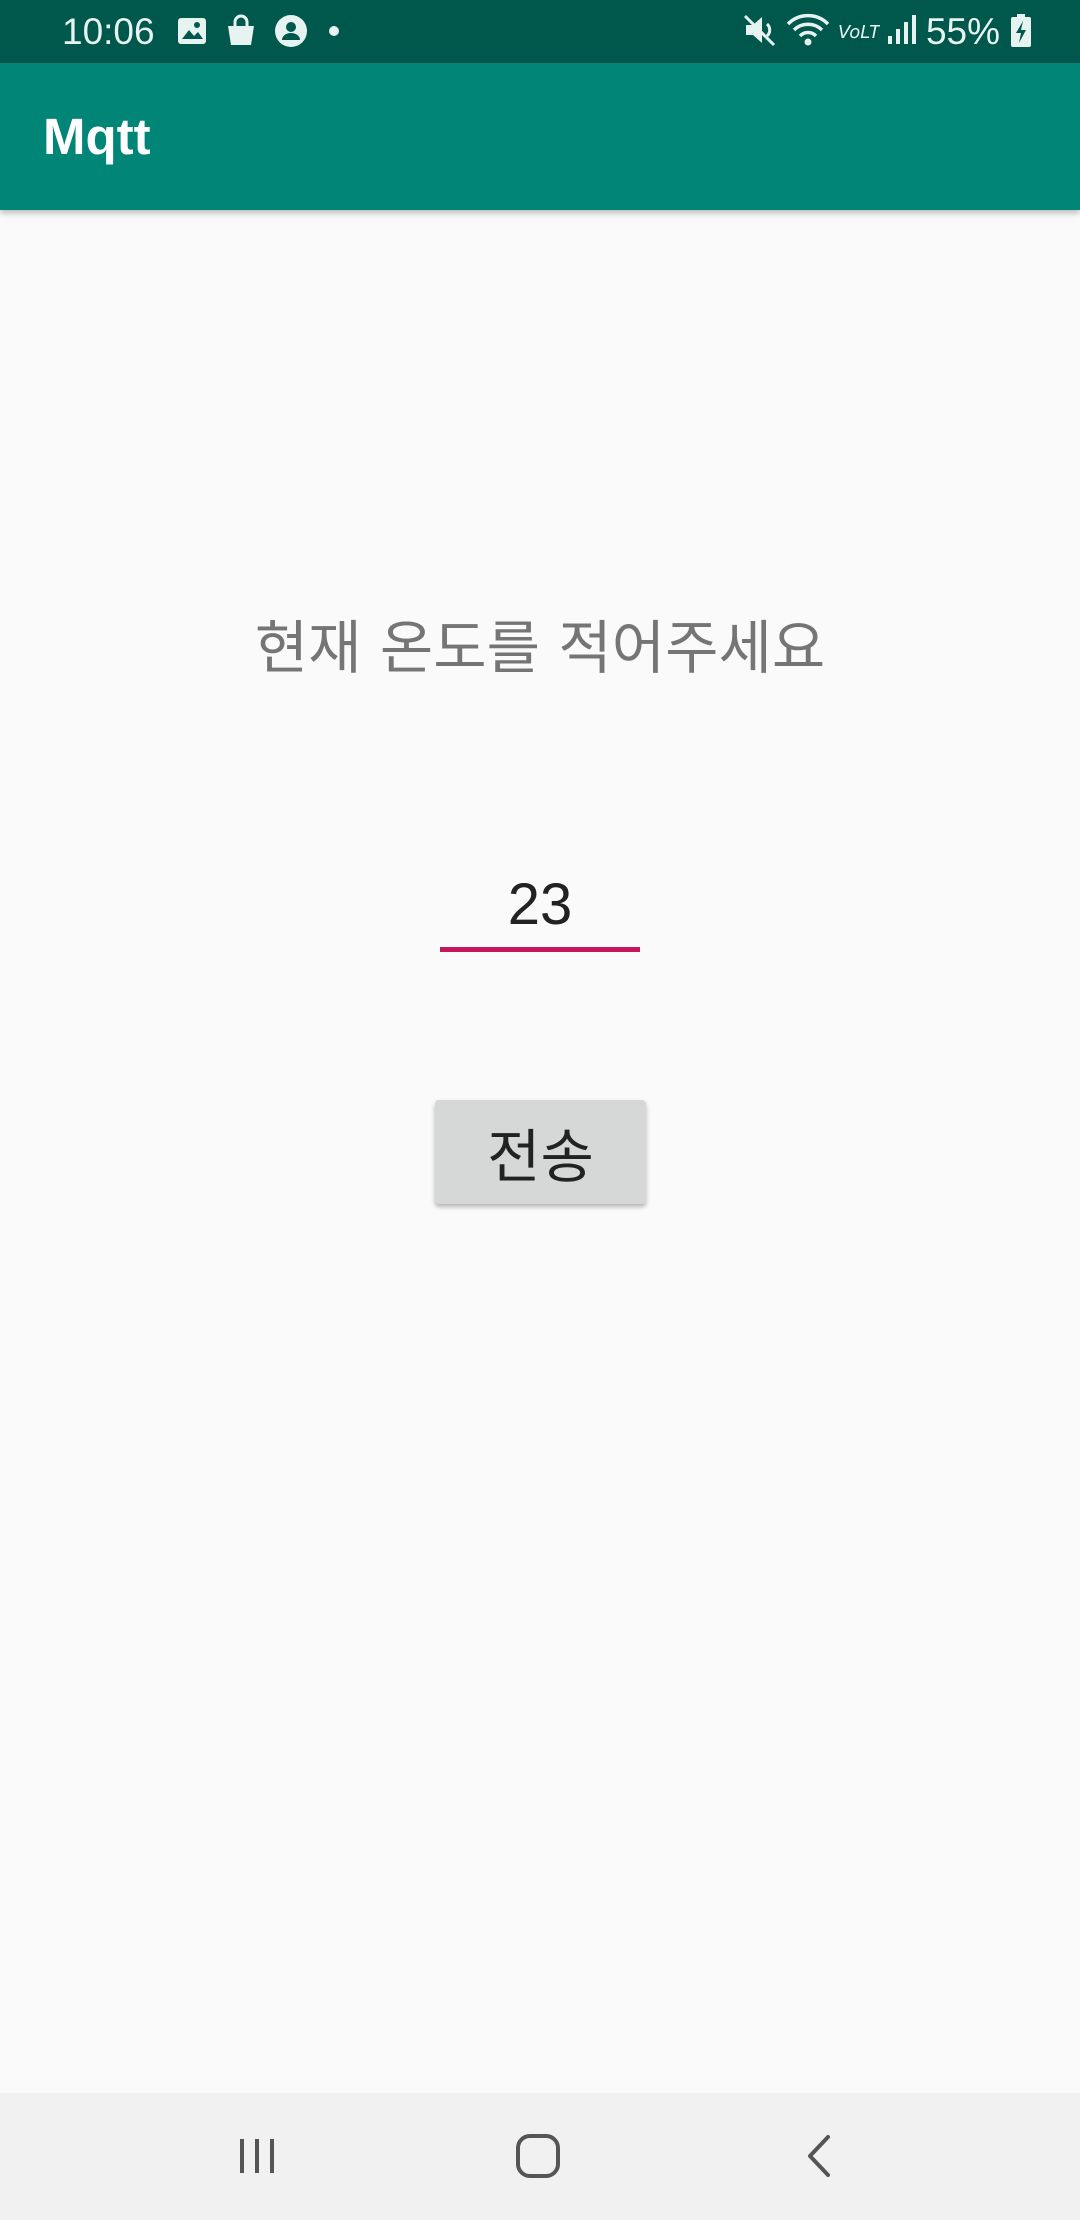 This screenshot has width=1080, height=2220. I want to click on image-icon, so click(192, 33).